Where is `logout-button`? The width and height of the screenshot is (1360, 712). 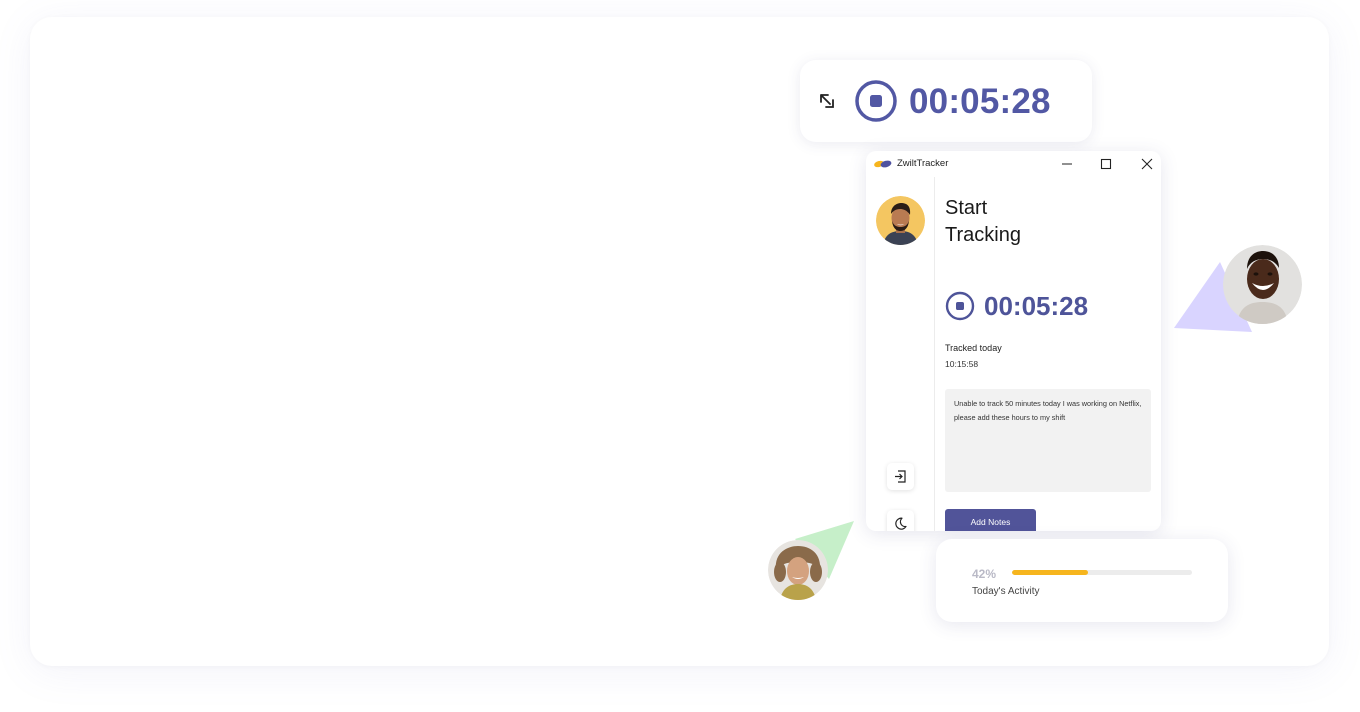
logout-button is located at coordinates (900, 476).